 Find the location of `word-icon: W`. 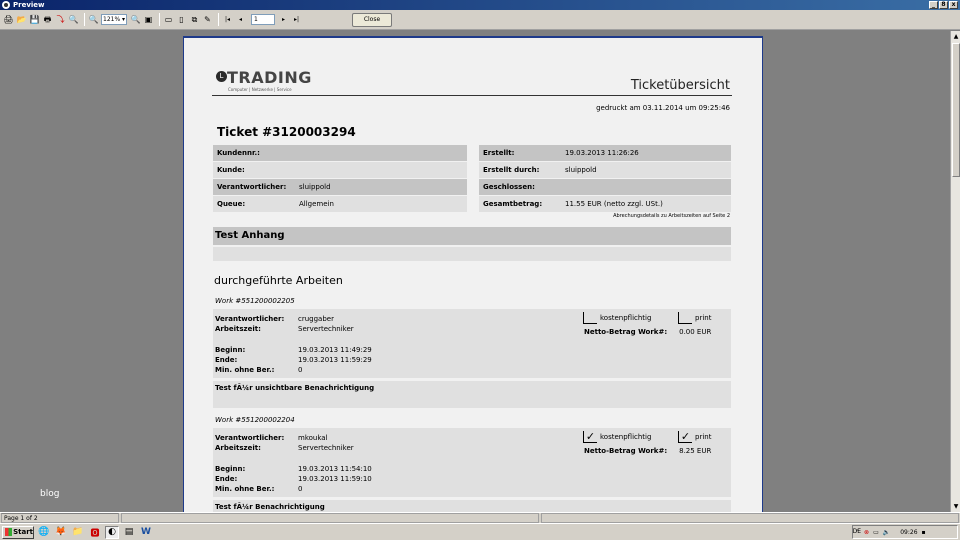

word-icon: W is located at coordinates (146, 532).